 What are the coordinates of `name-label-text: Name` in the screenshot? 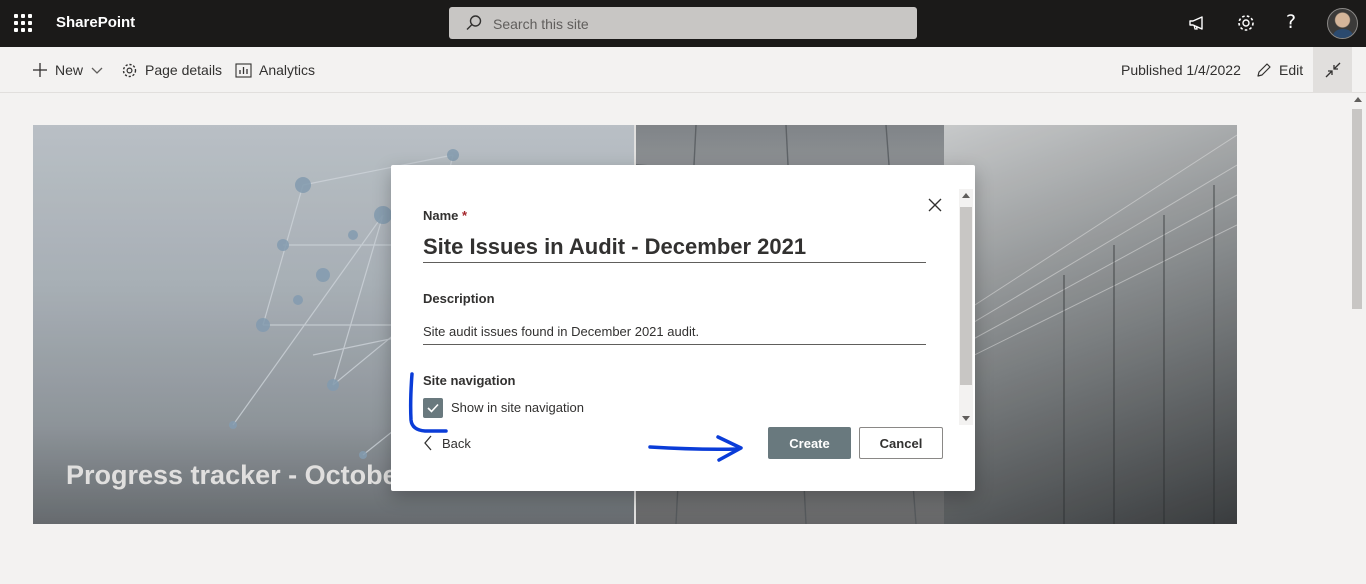 It's located at (441, 215).